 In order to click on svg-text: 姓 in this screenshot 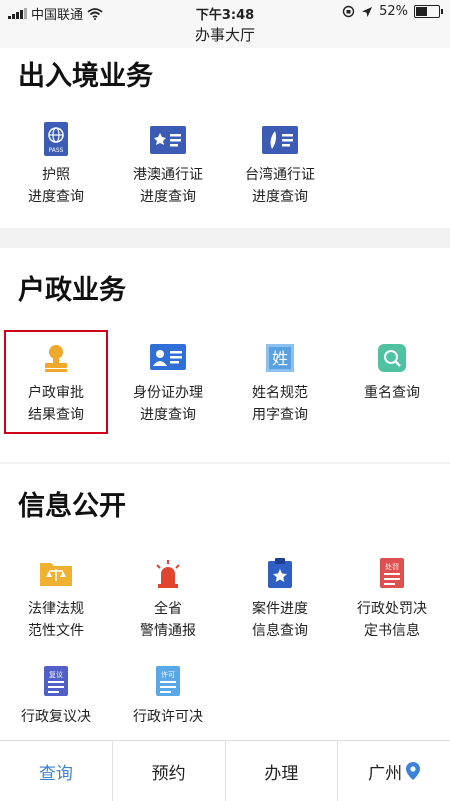, I will do `click(280, 358)`.